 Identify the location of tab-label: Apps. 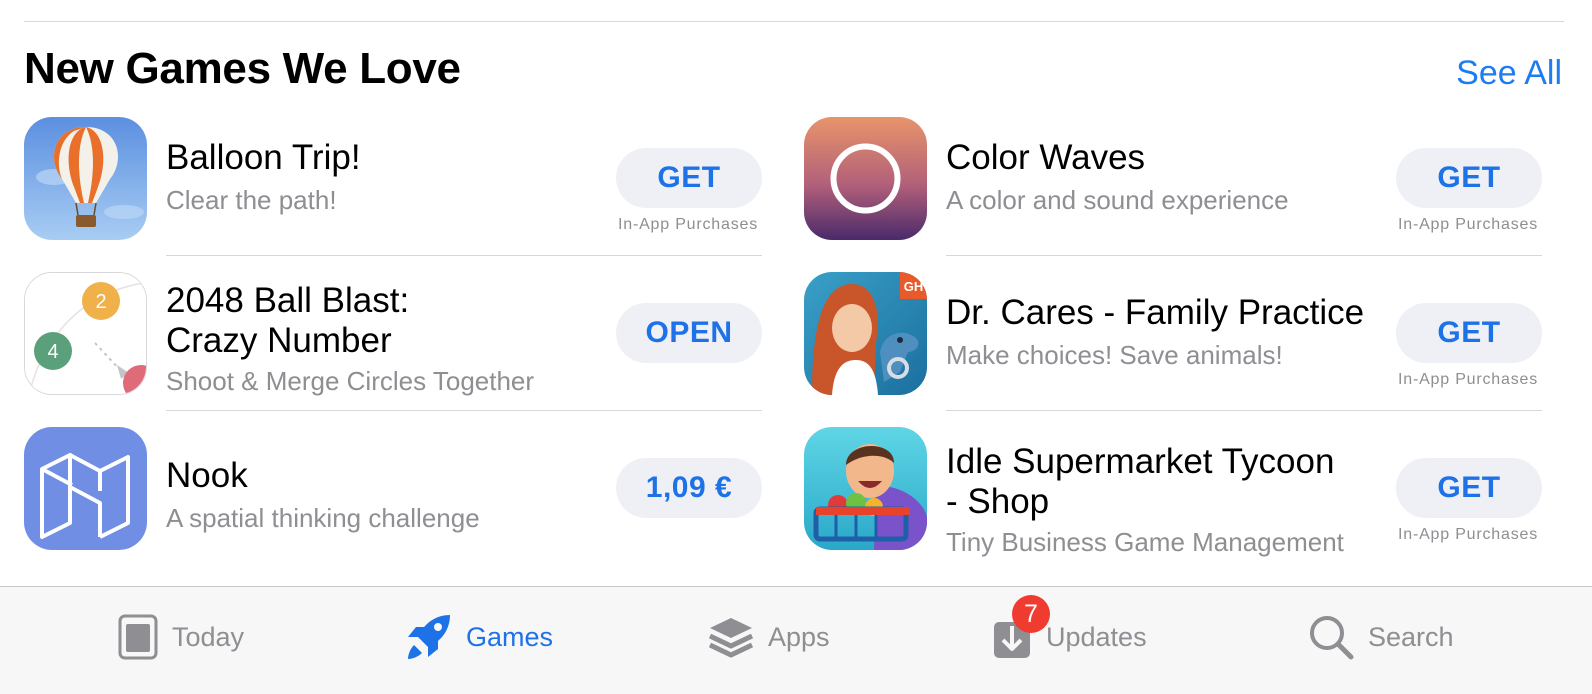
(799, 636).